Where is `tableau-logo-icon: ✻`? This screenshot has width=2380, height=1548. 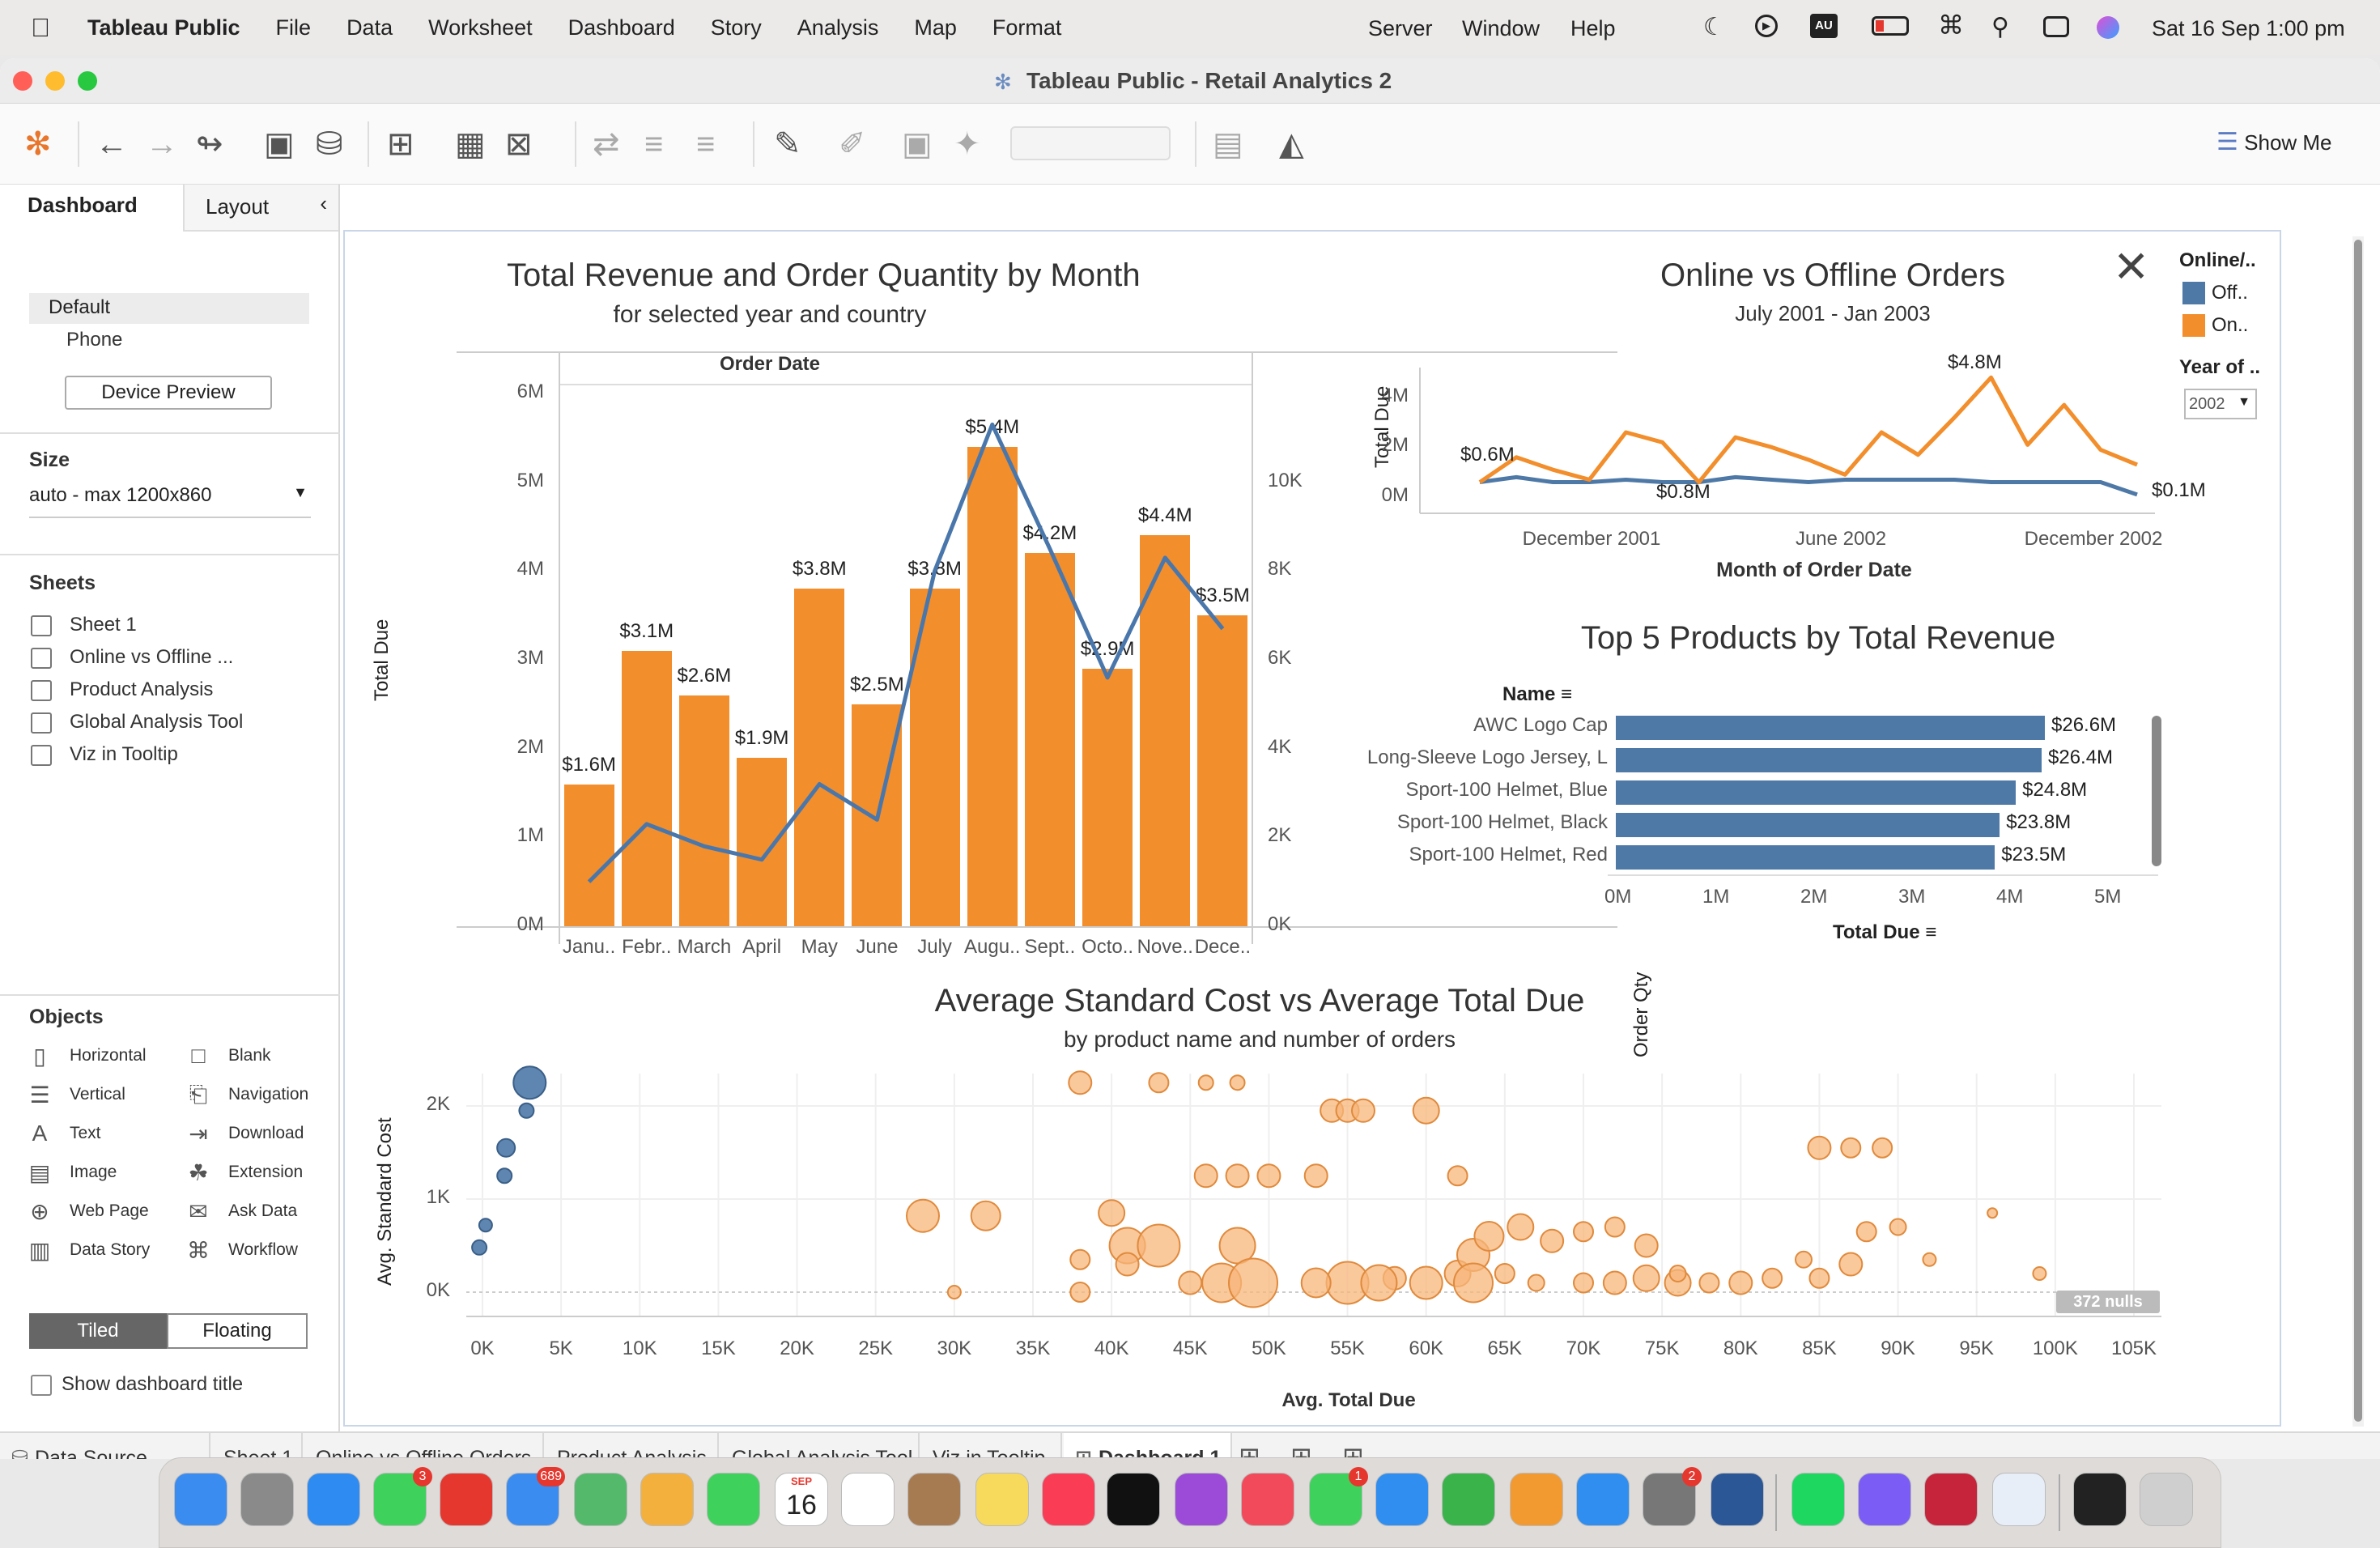
tableau-logo-icon: ✻ is located at coordinates (38, 144).